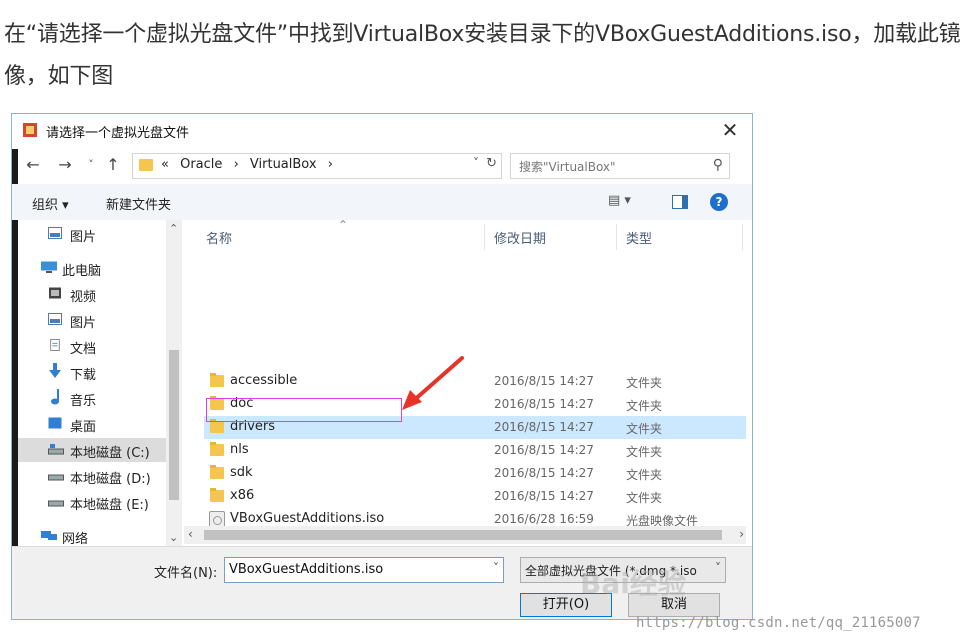 The image size is (974, 644). What do you see at coordinates (55, 370) in the screenshot?
I see `download-icon` at bounding box center [55, 370].